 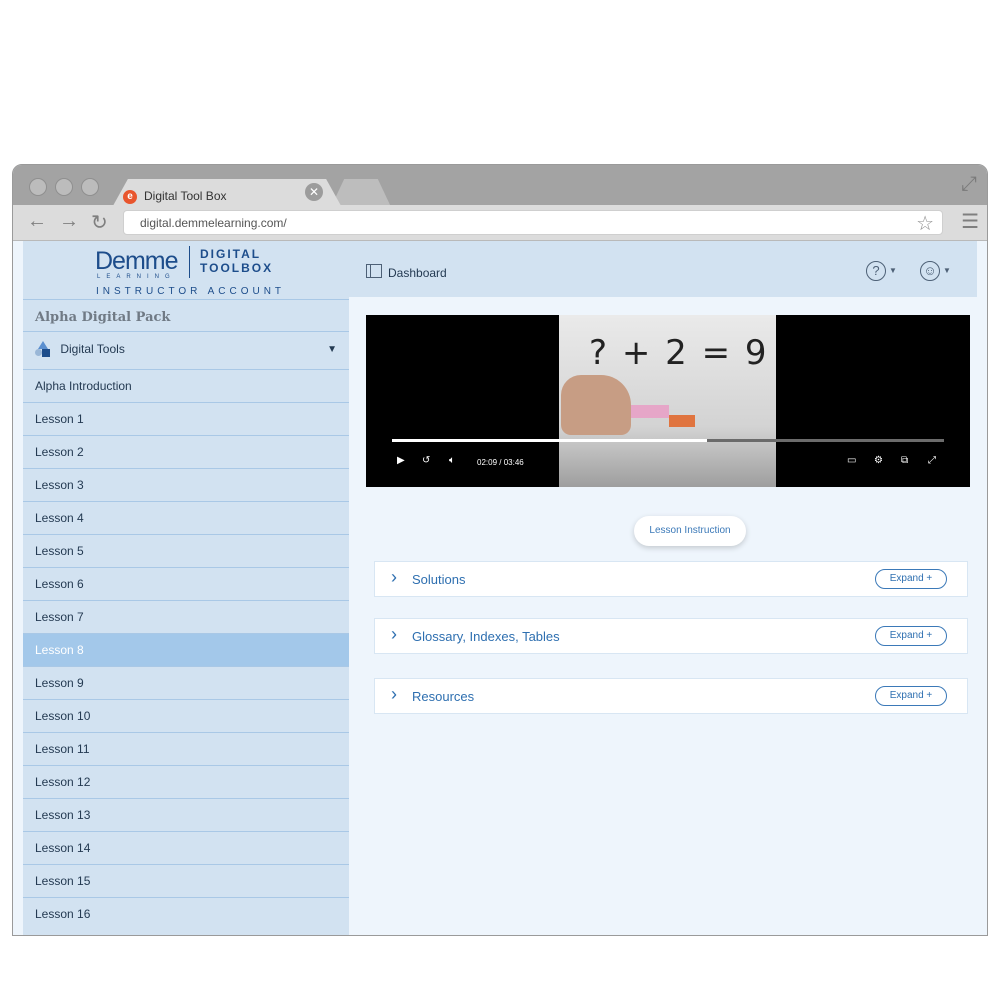 What do you see at coordinates (186, 815) in the screenshot?
I see `sidebar-item-lesson-13: Lesson 13` at bounding box center [186, 815].